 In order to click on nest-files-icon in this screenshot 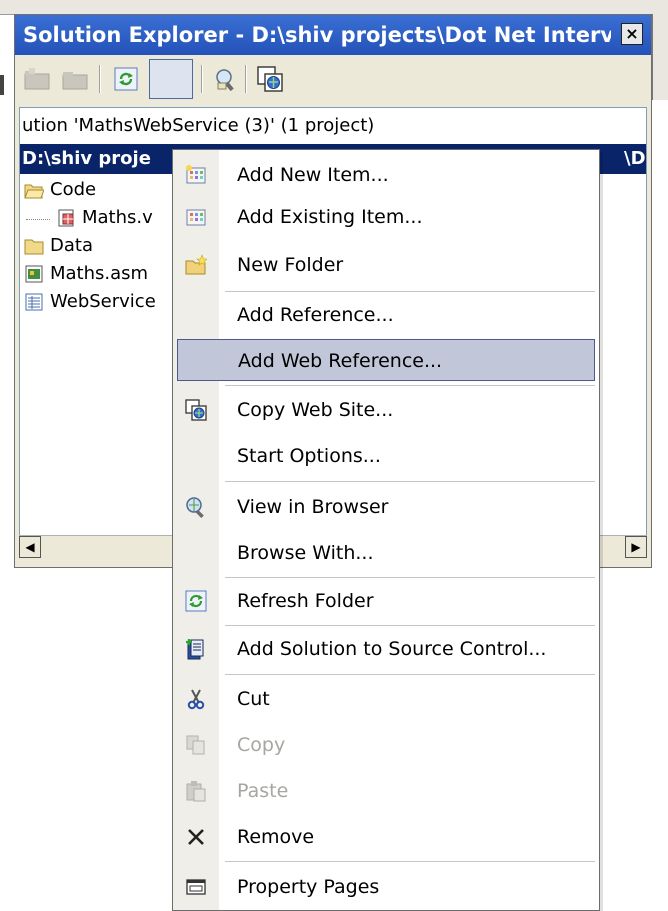, I will do `click(76, 79)`.